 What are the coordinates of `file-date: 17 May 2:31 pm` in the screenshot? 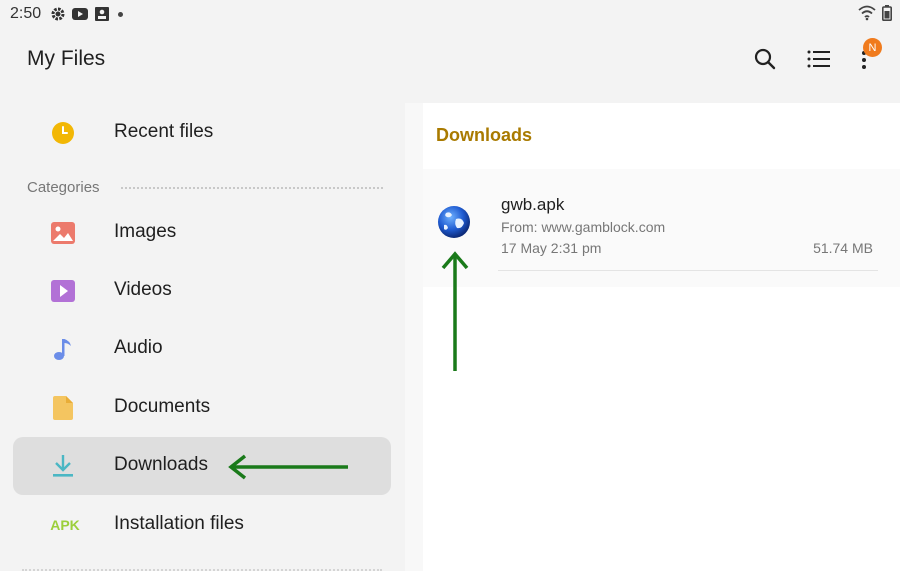 It's located at (551, 248).